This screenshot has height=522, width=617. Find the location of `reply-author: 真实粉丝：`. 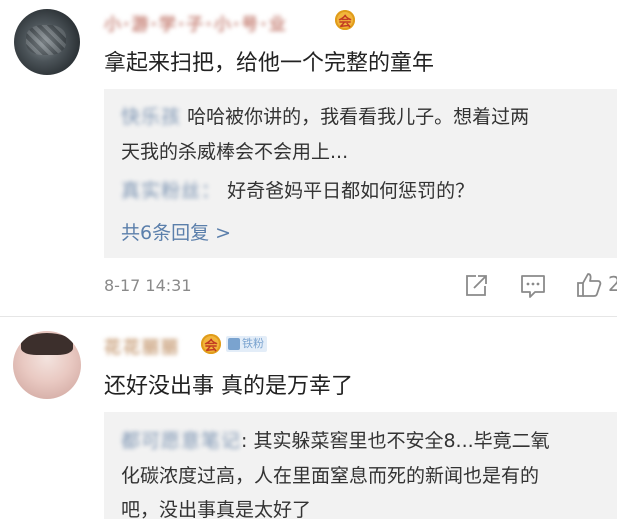

reply-author: 真实粉丝： is located at coordinates (171, 189).